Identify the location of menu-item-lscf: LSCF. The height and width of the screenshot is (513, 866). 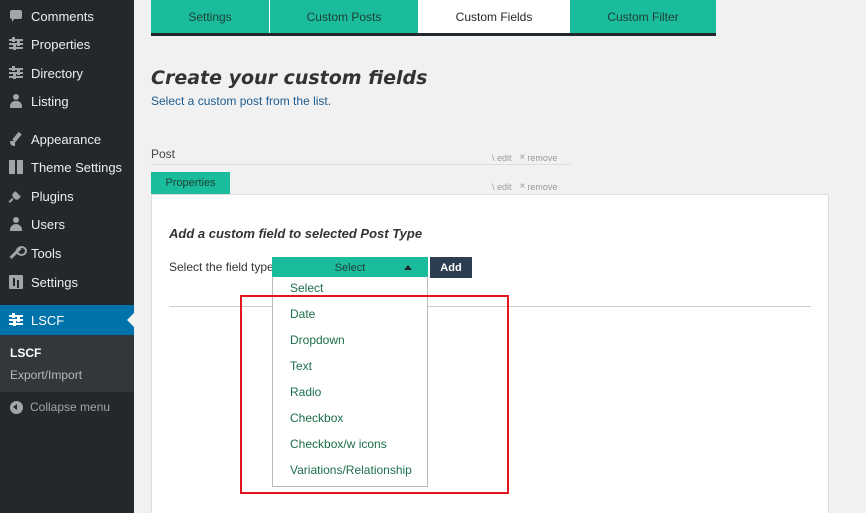
(67, 320).